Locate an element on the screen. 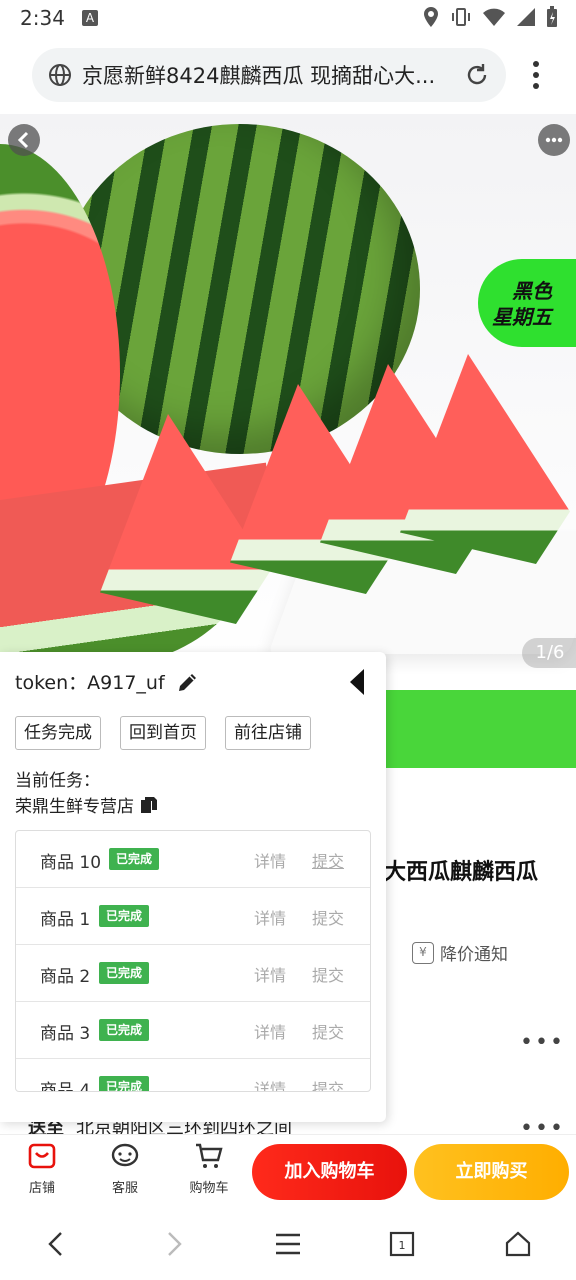 This screenshot has width=576, height=1280. cart-label: 购物车 is located at coordinates (209, 1188).